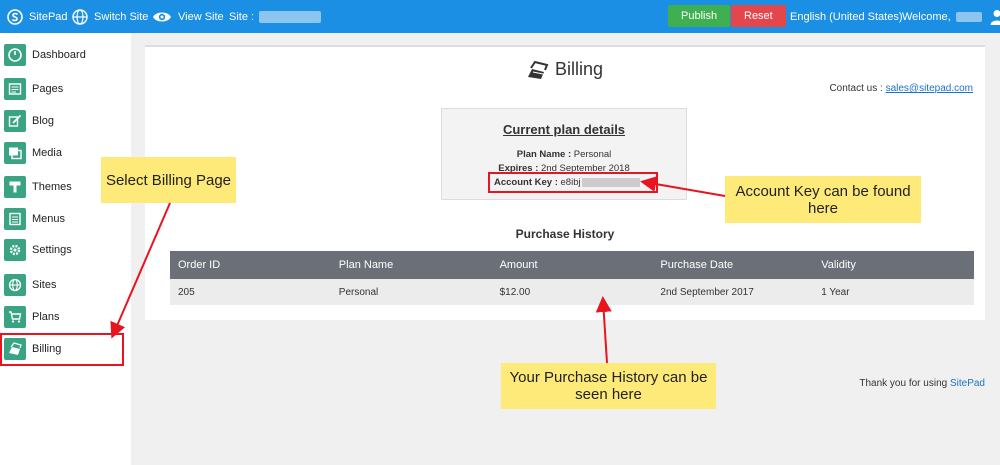 The width and height of the screenshot is (1000, 465). Describe the element at coordinates (967, 383) in the screenshot. I see `thanks-brand-link: SitePad` at that location.